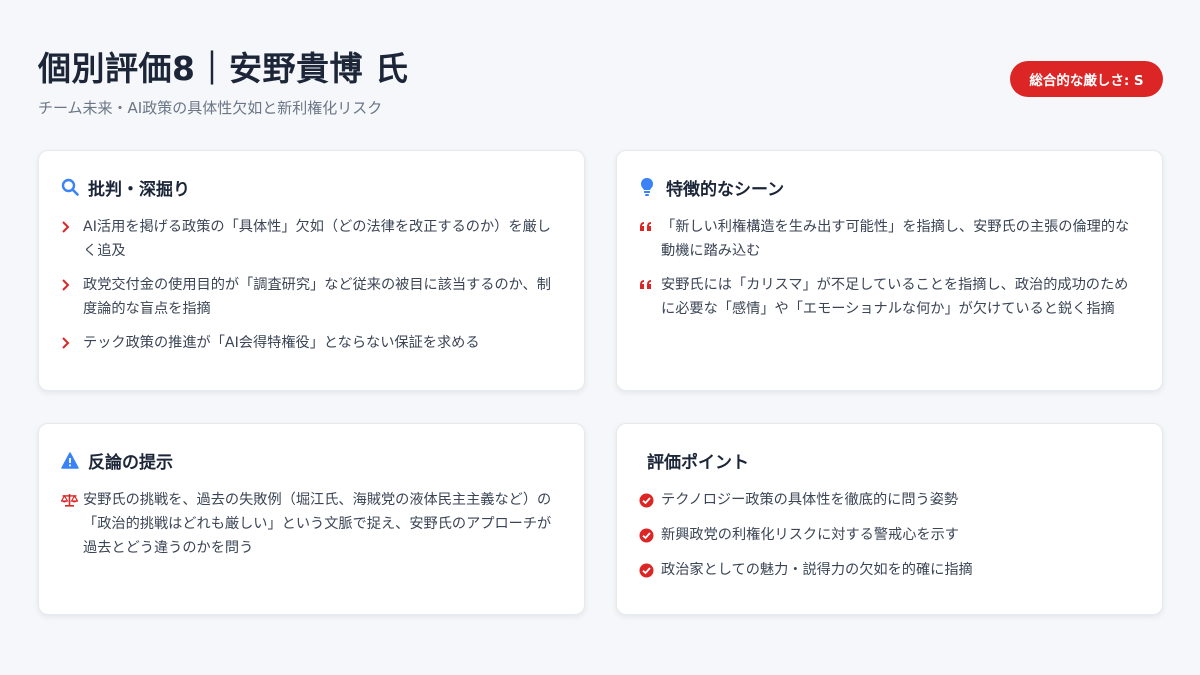 The image size is (1200, 675). Describe the element at coordinates (281, 343) in the screenshot. I see `list-item-text: テック政策の推進が「AI会得特権役」とならない保証を求める` at that location.